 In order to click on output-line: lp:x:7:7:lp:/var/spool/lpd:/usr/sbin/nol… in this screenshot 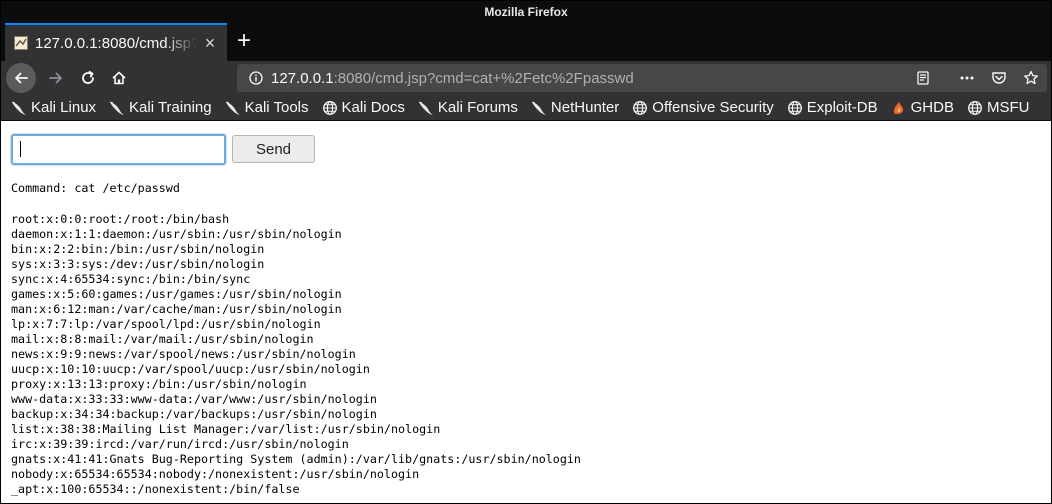, I will do `click(166, 324)`.